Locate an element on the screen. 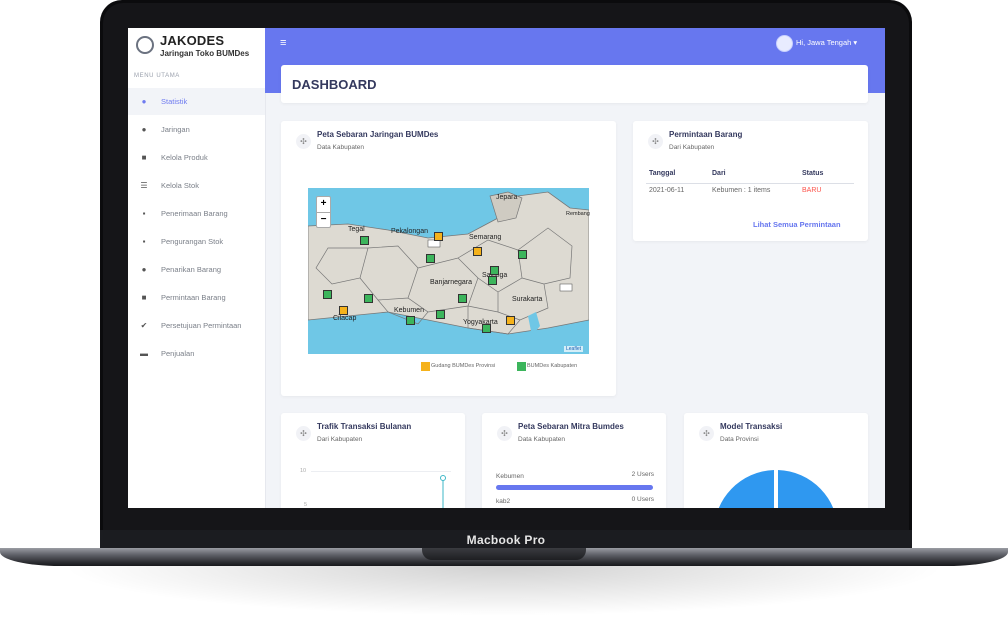 The image size is (1008, 635). chevron-down-icon: ▾ is located at coordinates (855, 42).